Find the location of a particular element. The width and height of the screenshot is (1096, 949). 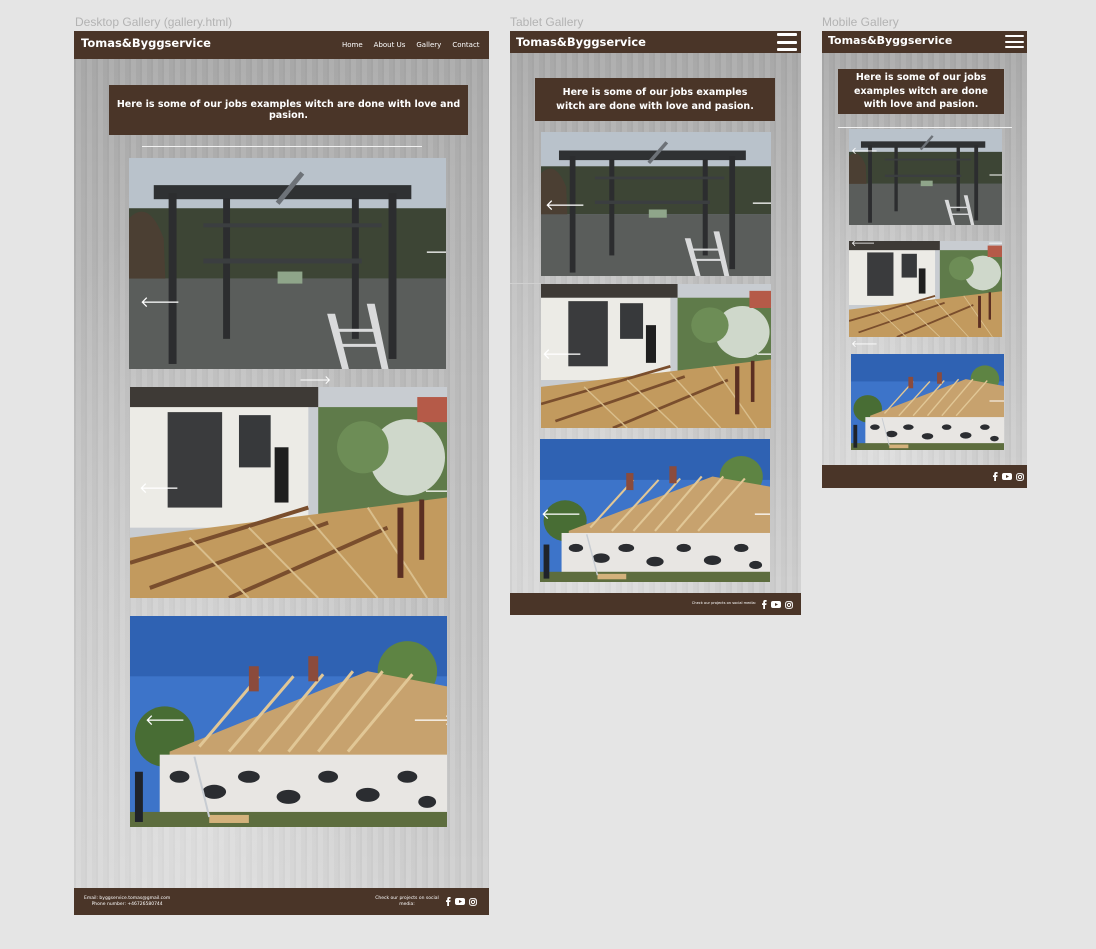

mobile-navbar: Tomas&Byggservice is located at coordinates (924, 42).